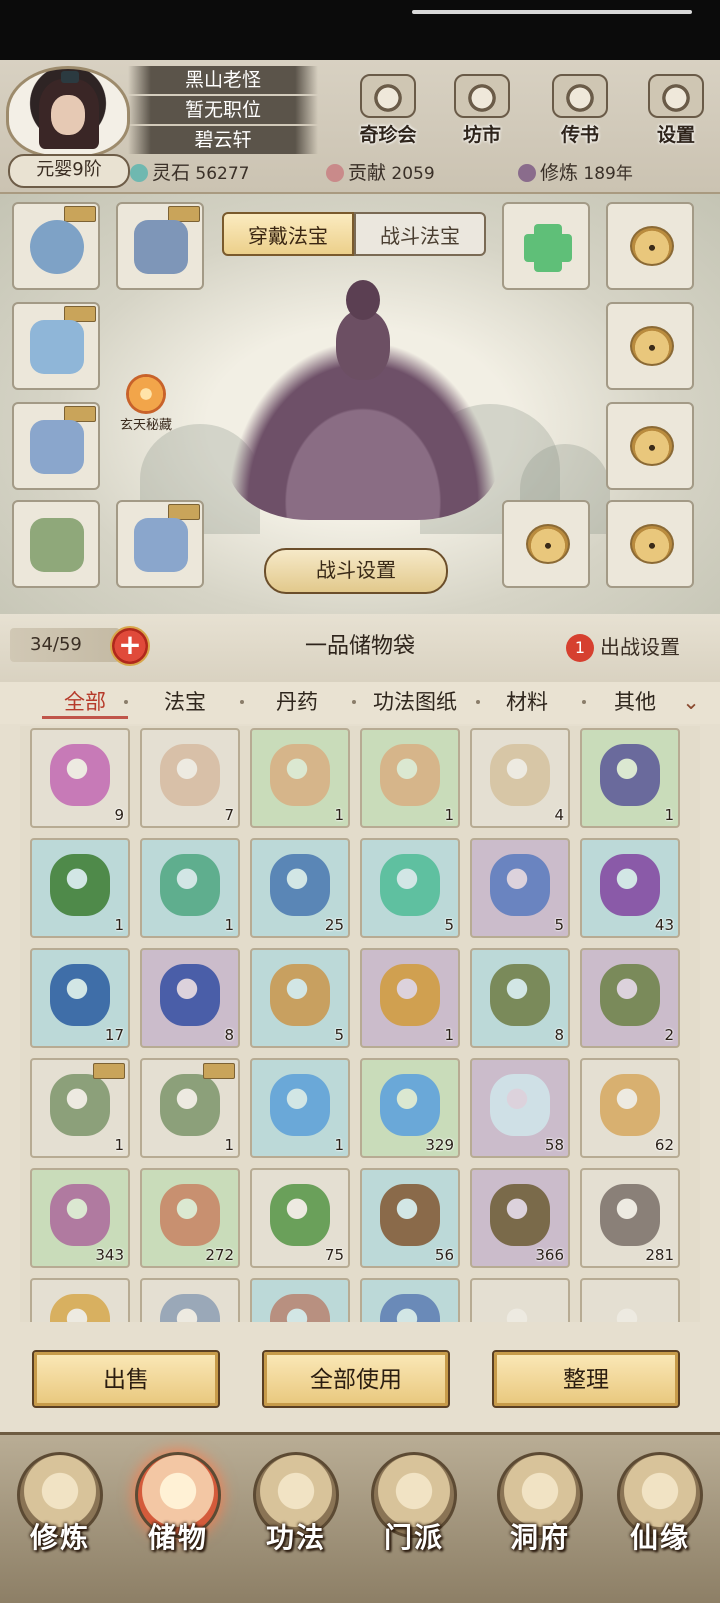  I want to click on tab-pills: 丹药, so click(297, 702).